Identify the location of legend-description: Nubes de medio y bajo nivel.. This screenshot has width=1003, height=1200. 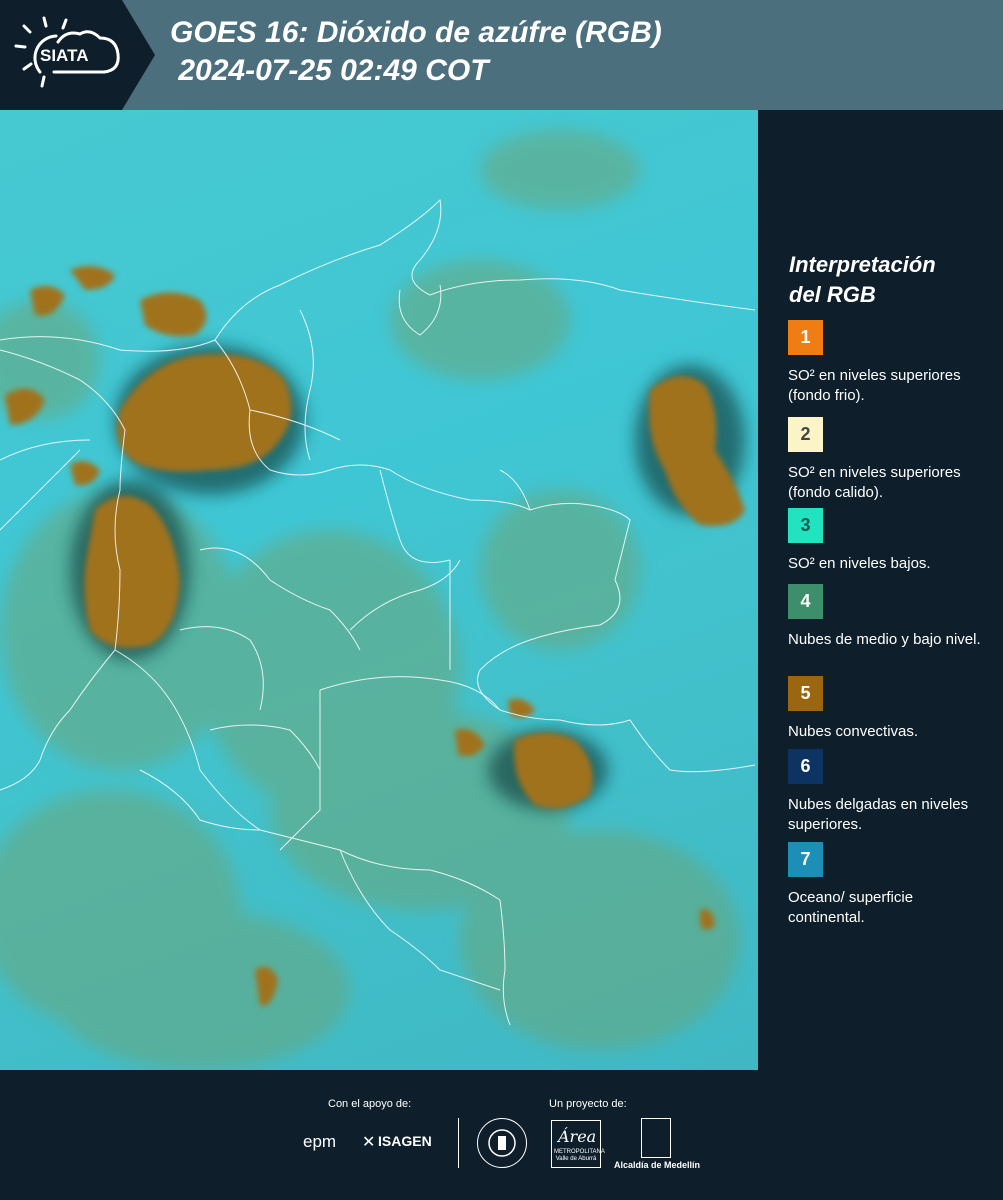
(884, 639).